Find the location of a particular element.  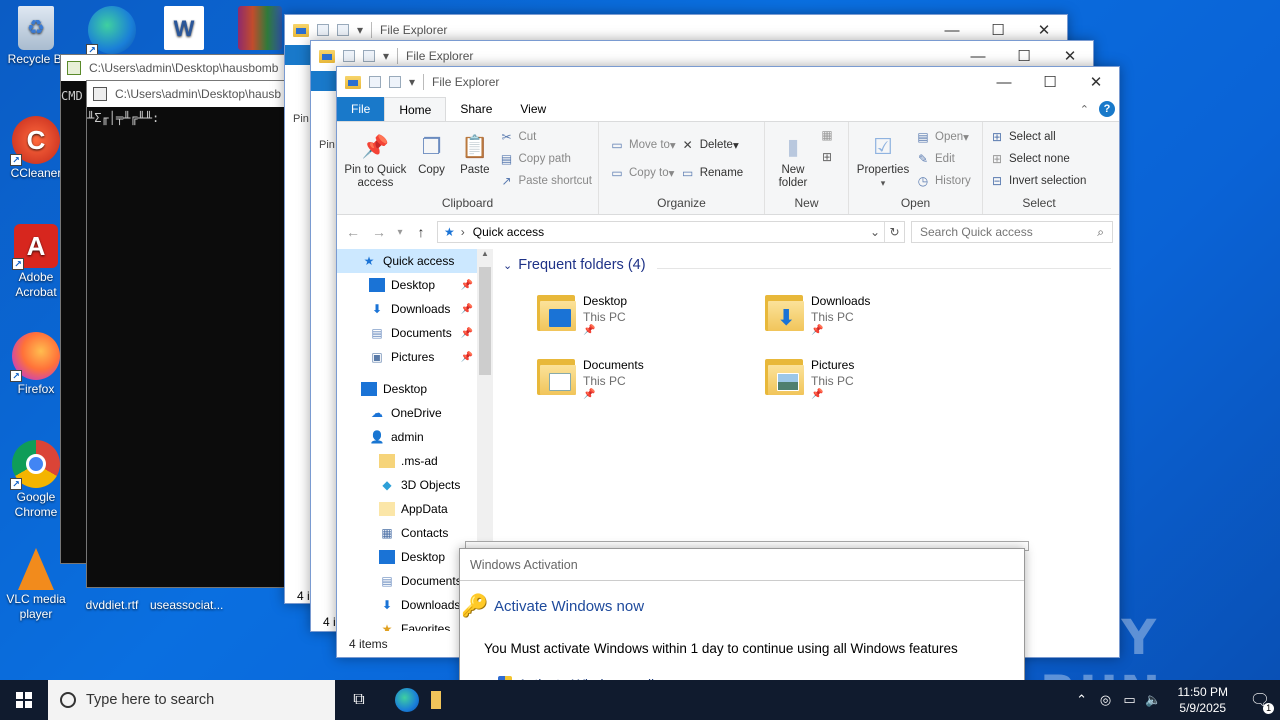

nav-label: OneDrive is located at coordinates (416, 413).